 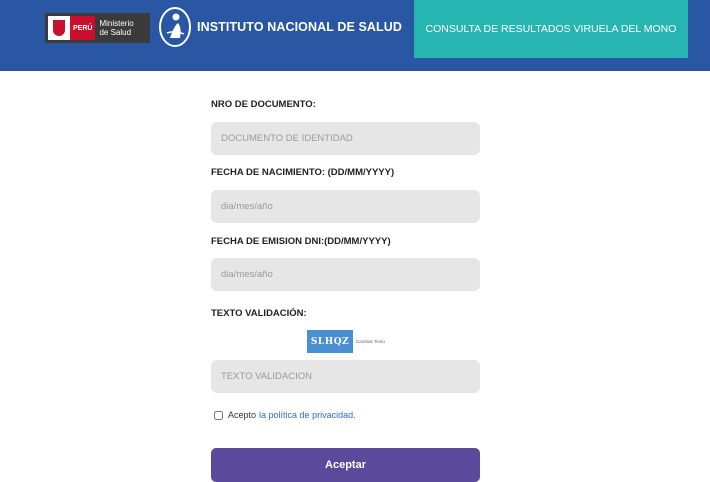 What do you see at coordinates (345, 274) in the screenshot?
I see `dni-date-input` at bounding box center [345, 274].